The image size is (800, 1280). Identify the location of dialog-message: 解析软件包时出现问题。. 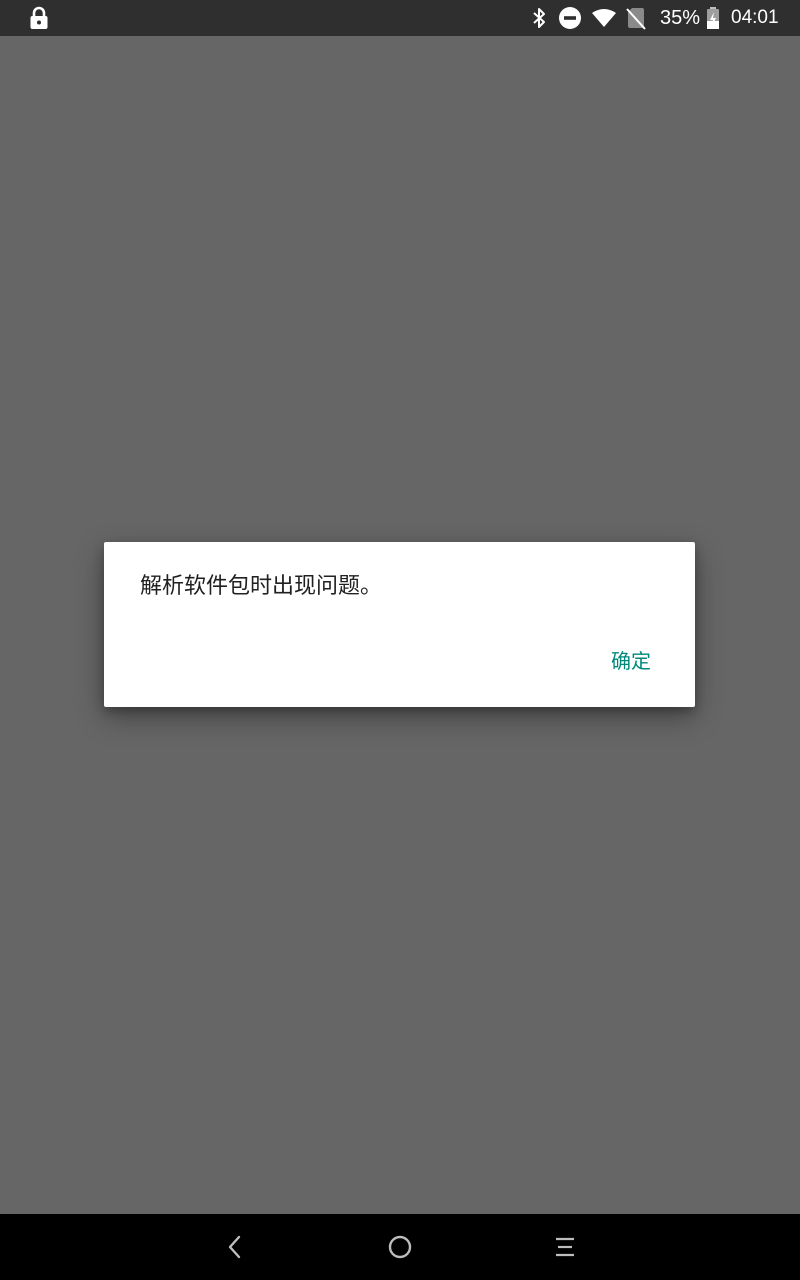
(261, 586).